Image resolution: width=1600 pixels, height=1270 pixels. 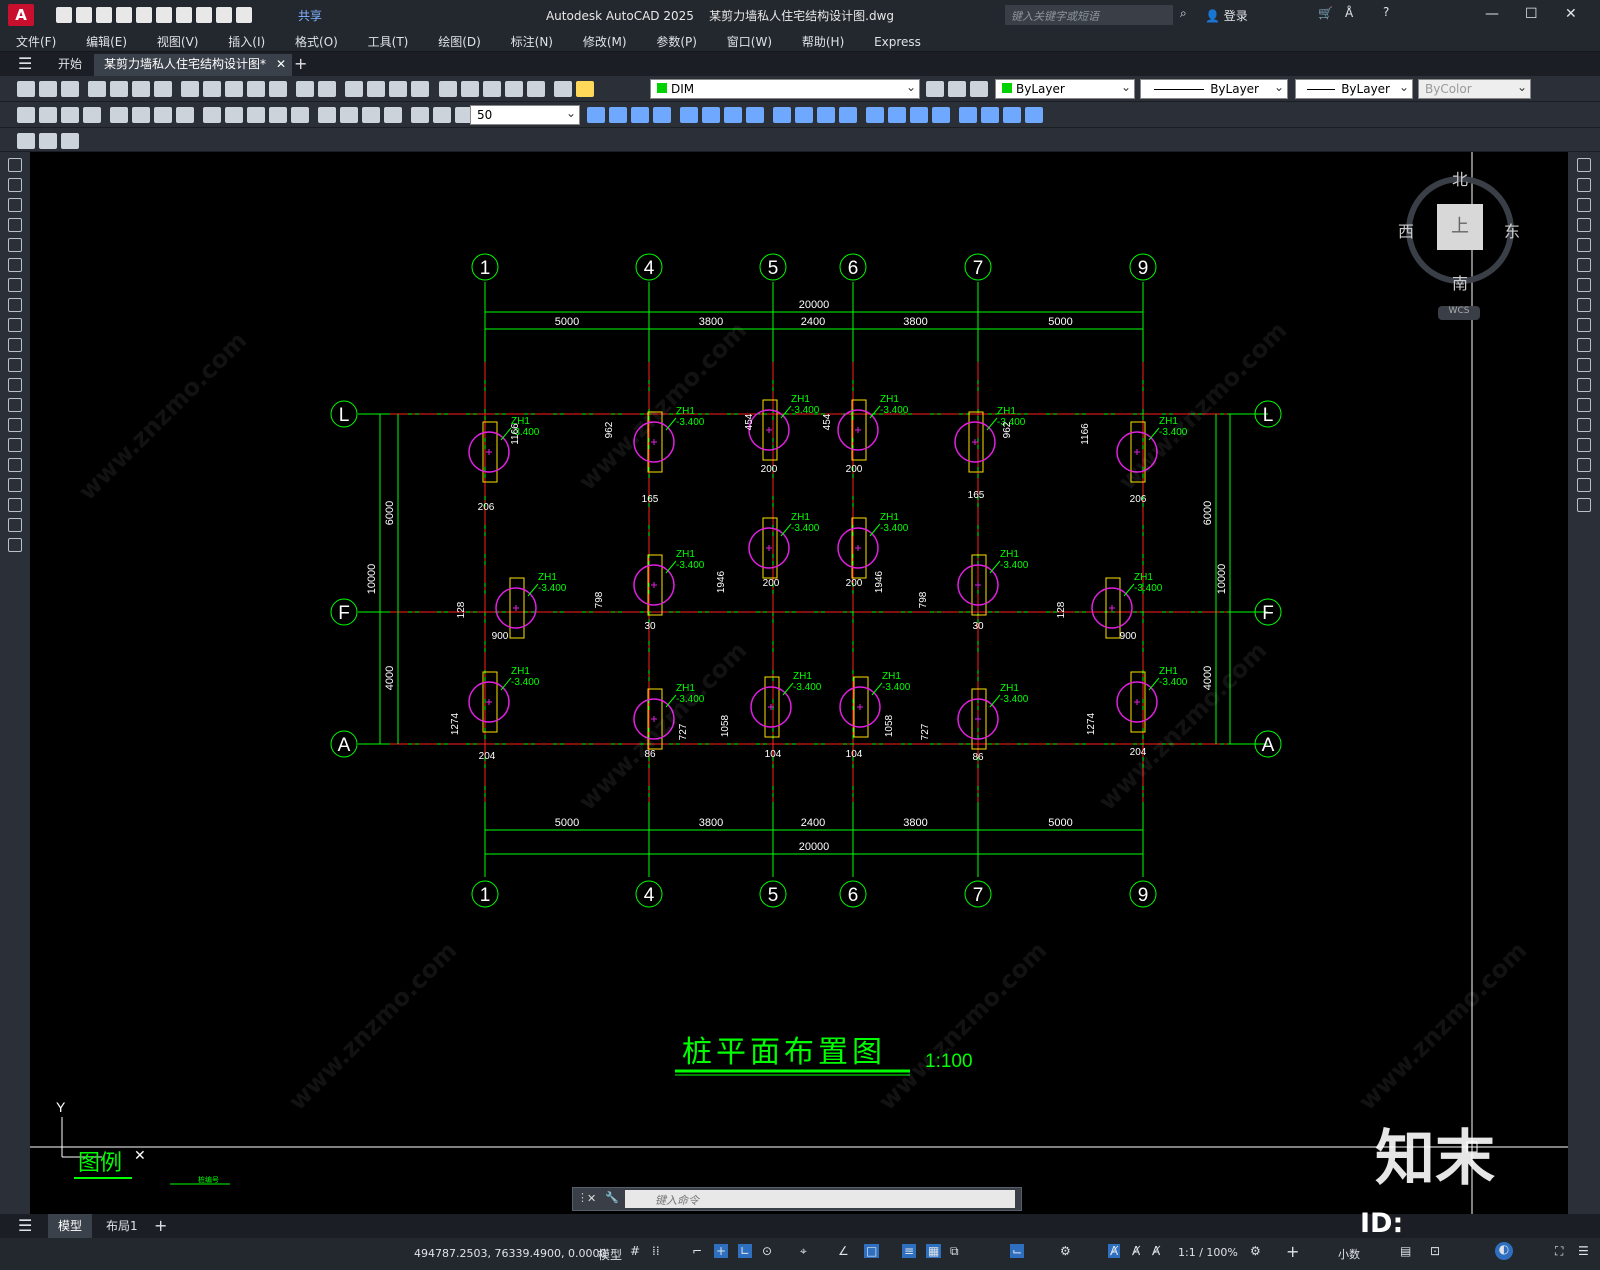 What do you see at coordinates (1584, 385) in the screenshot?
I see `break-at-point-icon` at bounding box center [1584, 385].